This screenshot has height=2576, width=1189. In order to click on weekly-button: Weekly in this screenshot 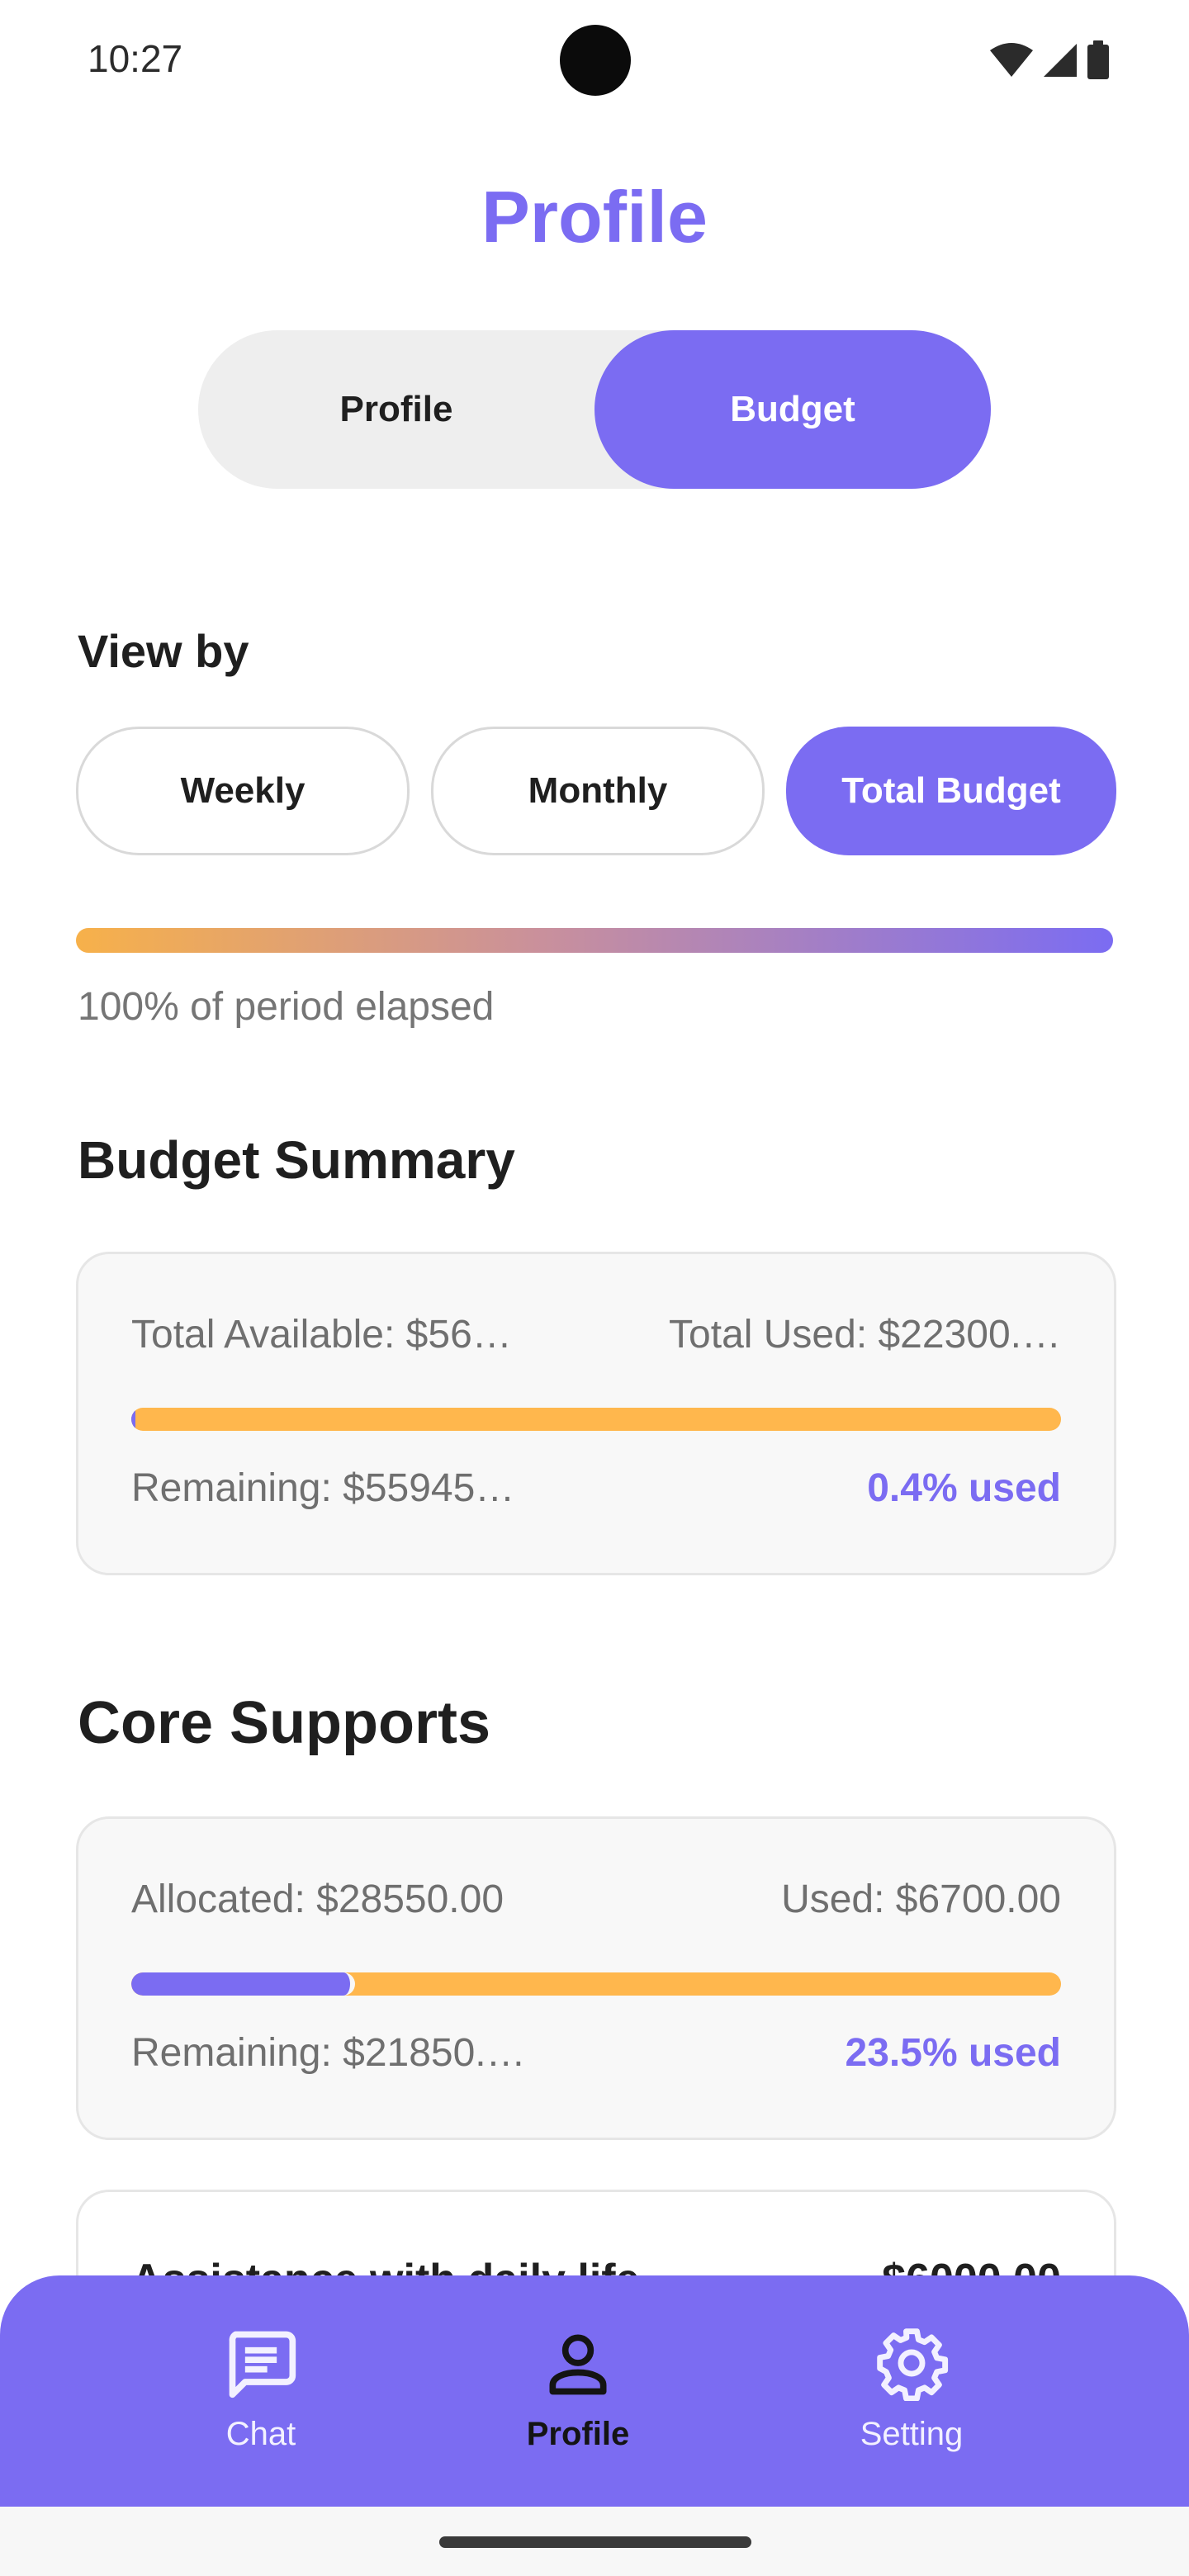, I will do `click(243, 791)`.